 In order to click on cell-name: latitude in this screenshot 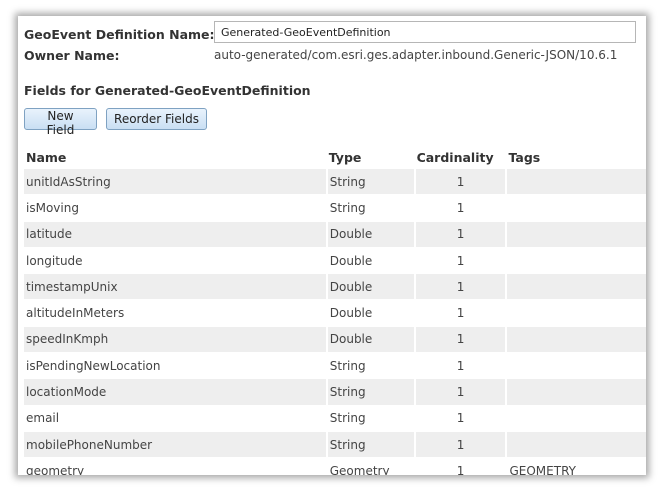, I will do `click(175, 234)`.